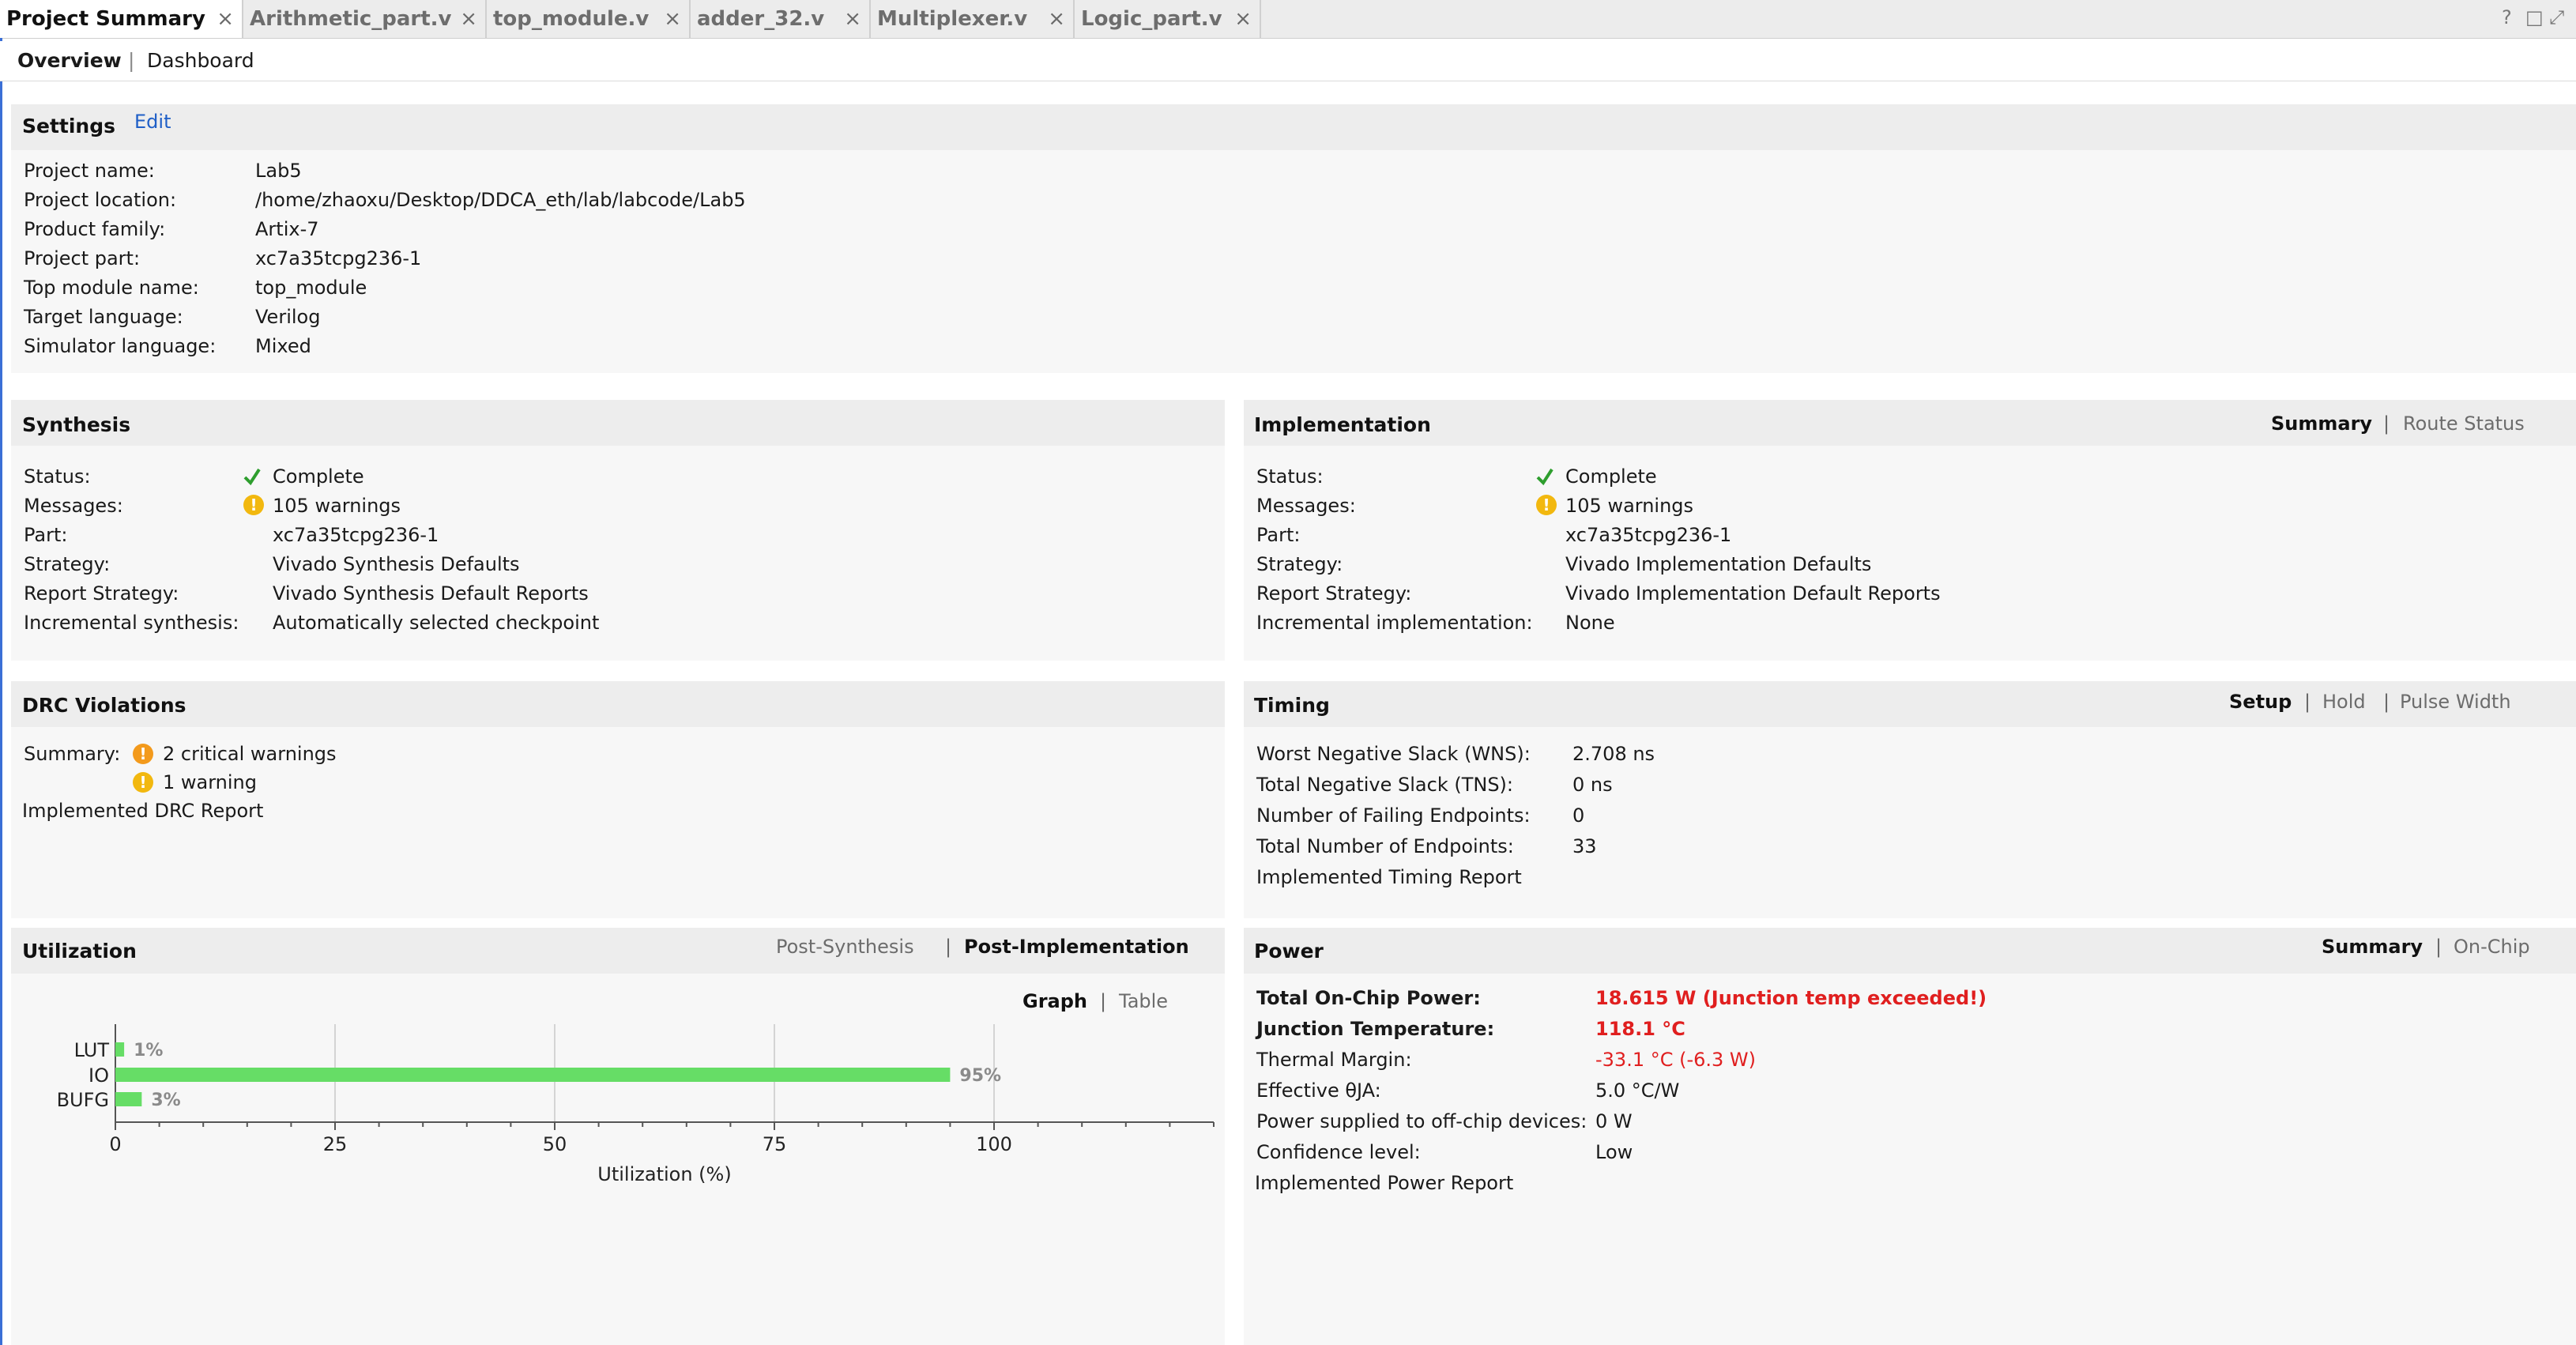  I want to click on thermal-margin-value: -33.1 °C (-6.3 W), so click(1676, 1060).